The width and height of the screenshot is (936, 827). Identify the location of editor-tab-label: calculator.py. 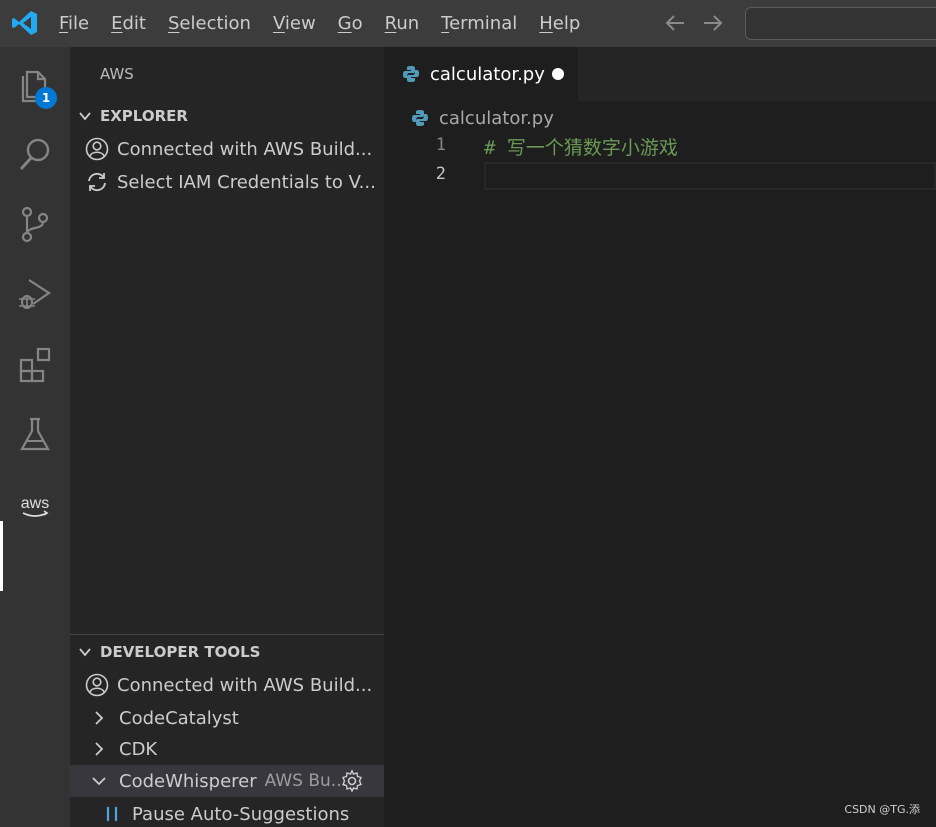
(487, 74).